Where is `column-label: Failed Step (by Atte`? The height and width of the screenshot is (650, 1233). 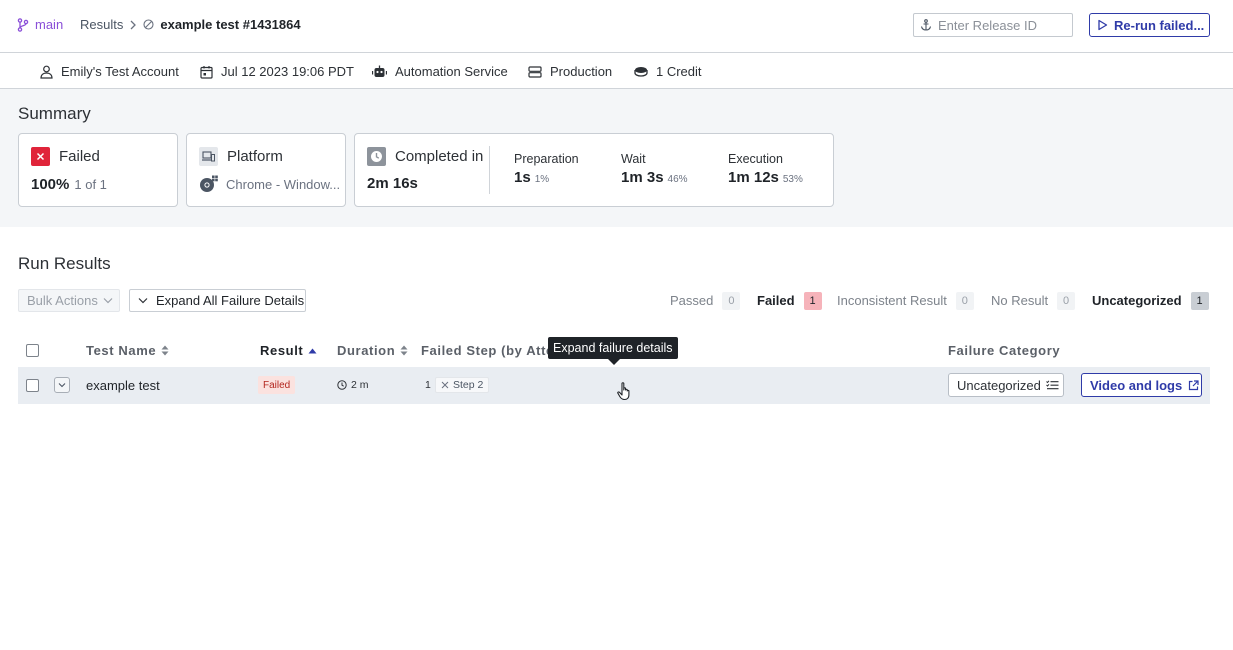
column-label: Failed Step (by Atte is located at coordinates (487, 350).